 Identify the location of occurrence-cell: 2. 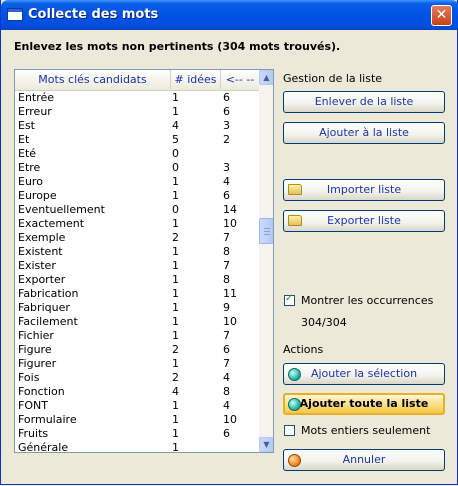
(226, 139).